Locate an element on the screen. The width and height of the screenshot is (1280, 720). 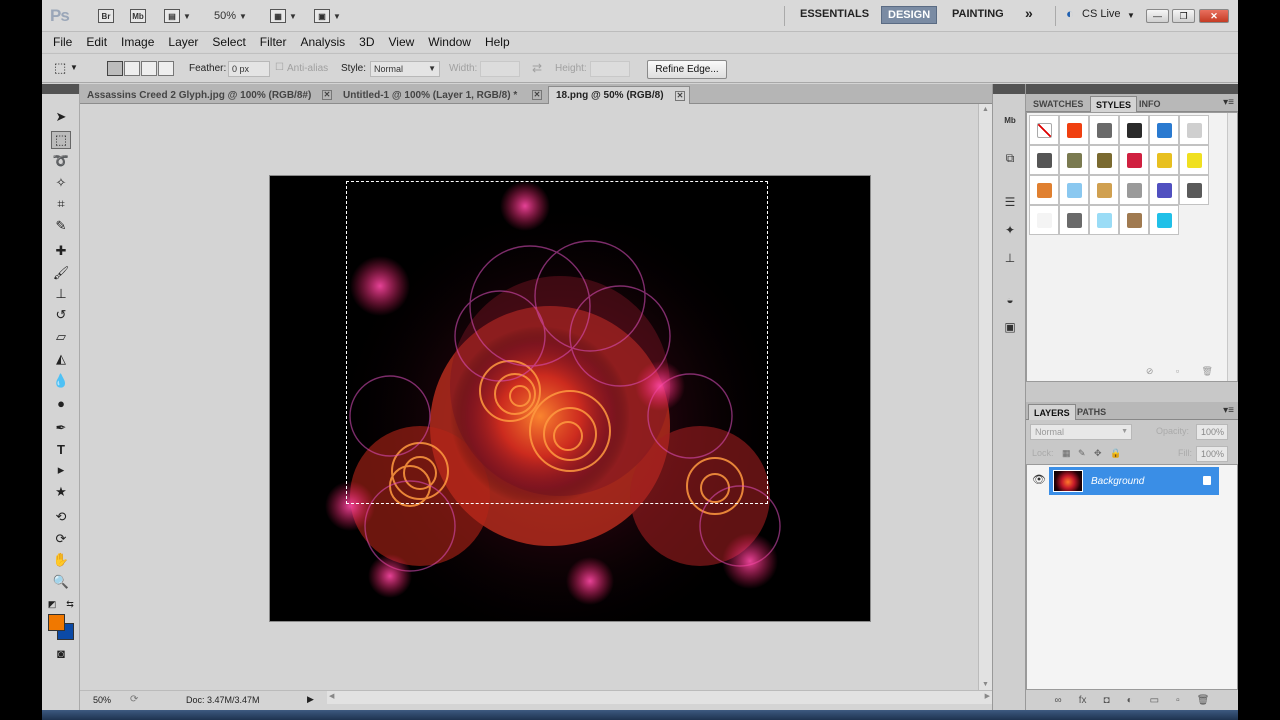
zoom-refresh-icon: ⟳ is located at coordinates (134, 699).